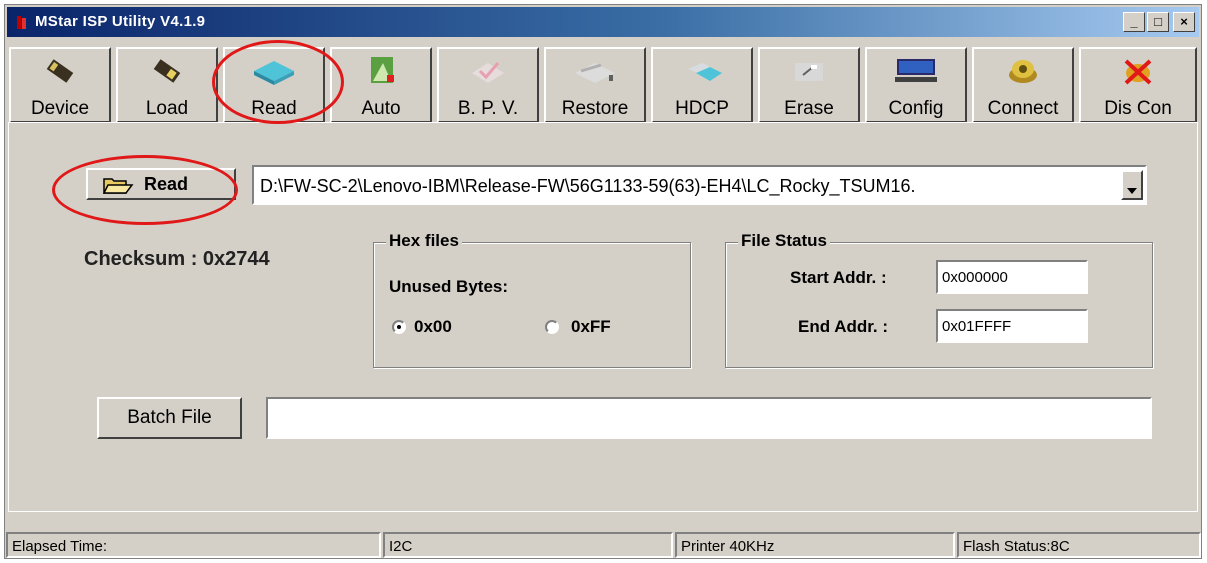  I want to click on maximize-button: □, so click(1158, 22).